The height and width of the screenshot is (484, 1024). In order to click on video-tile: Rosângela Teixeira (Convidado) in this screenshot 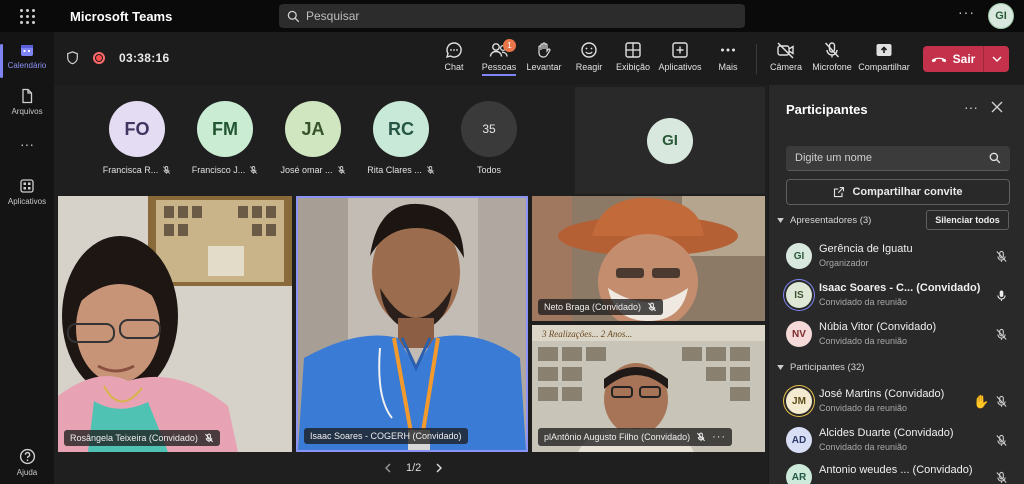, I will do `click(175, 324)`.